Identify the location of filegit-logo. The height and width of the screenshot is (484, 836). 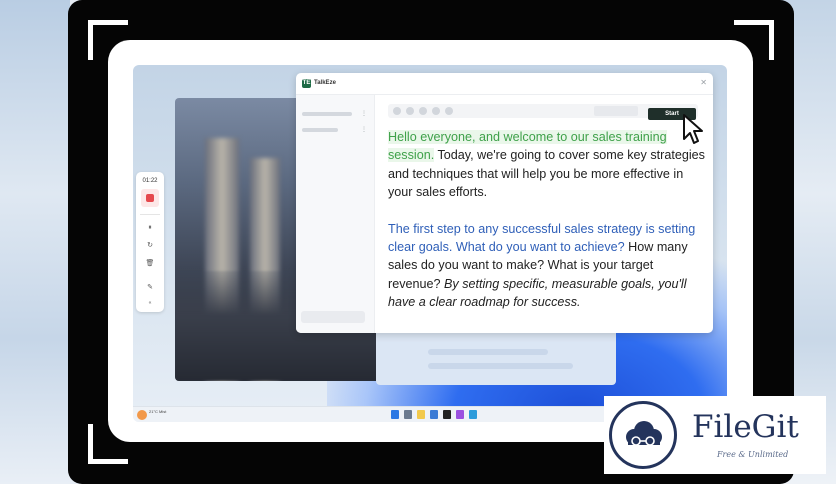
(643, 435).